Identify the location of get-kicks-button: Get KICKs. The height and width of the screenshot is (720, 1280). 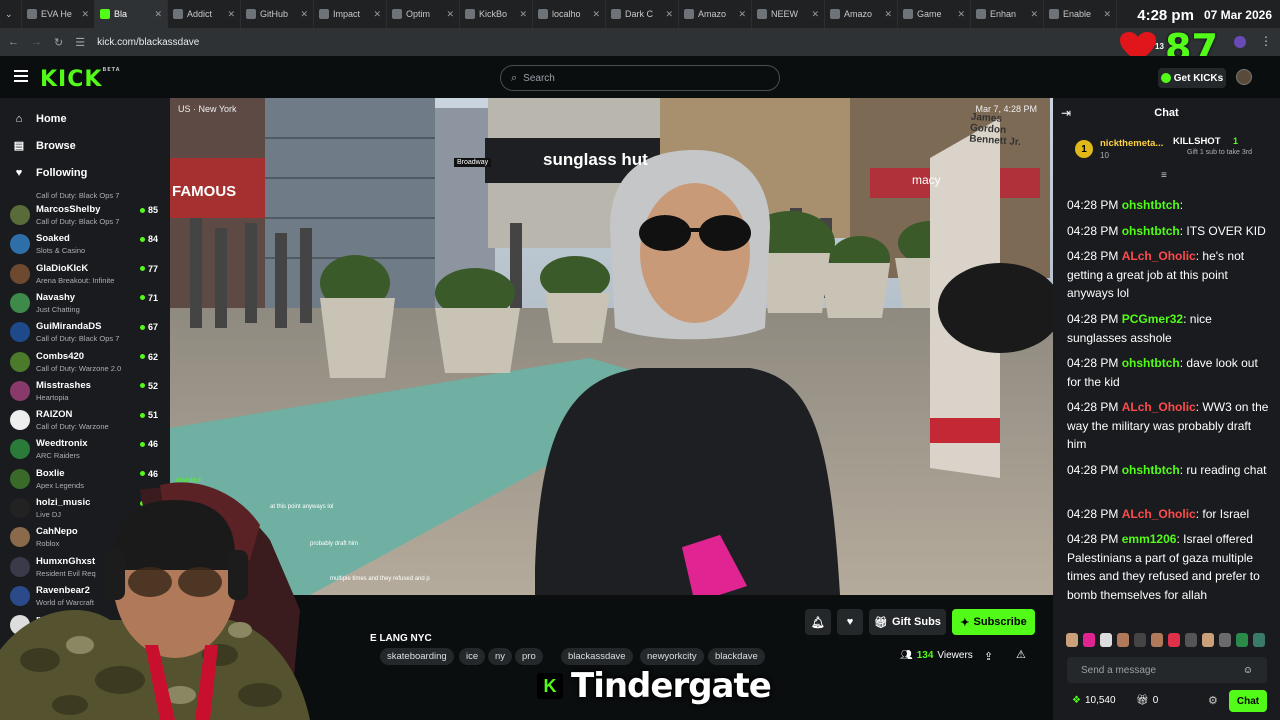
(1192, 78).